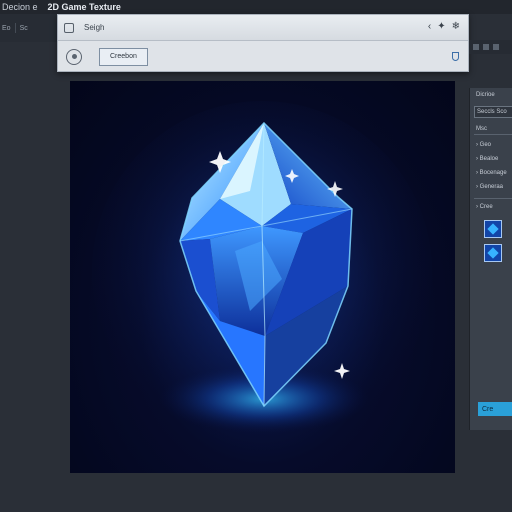 The image size is (512, 512). I want to click on toolbar-item-eo: Eo, so click(6, 28).